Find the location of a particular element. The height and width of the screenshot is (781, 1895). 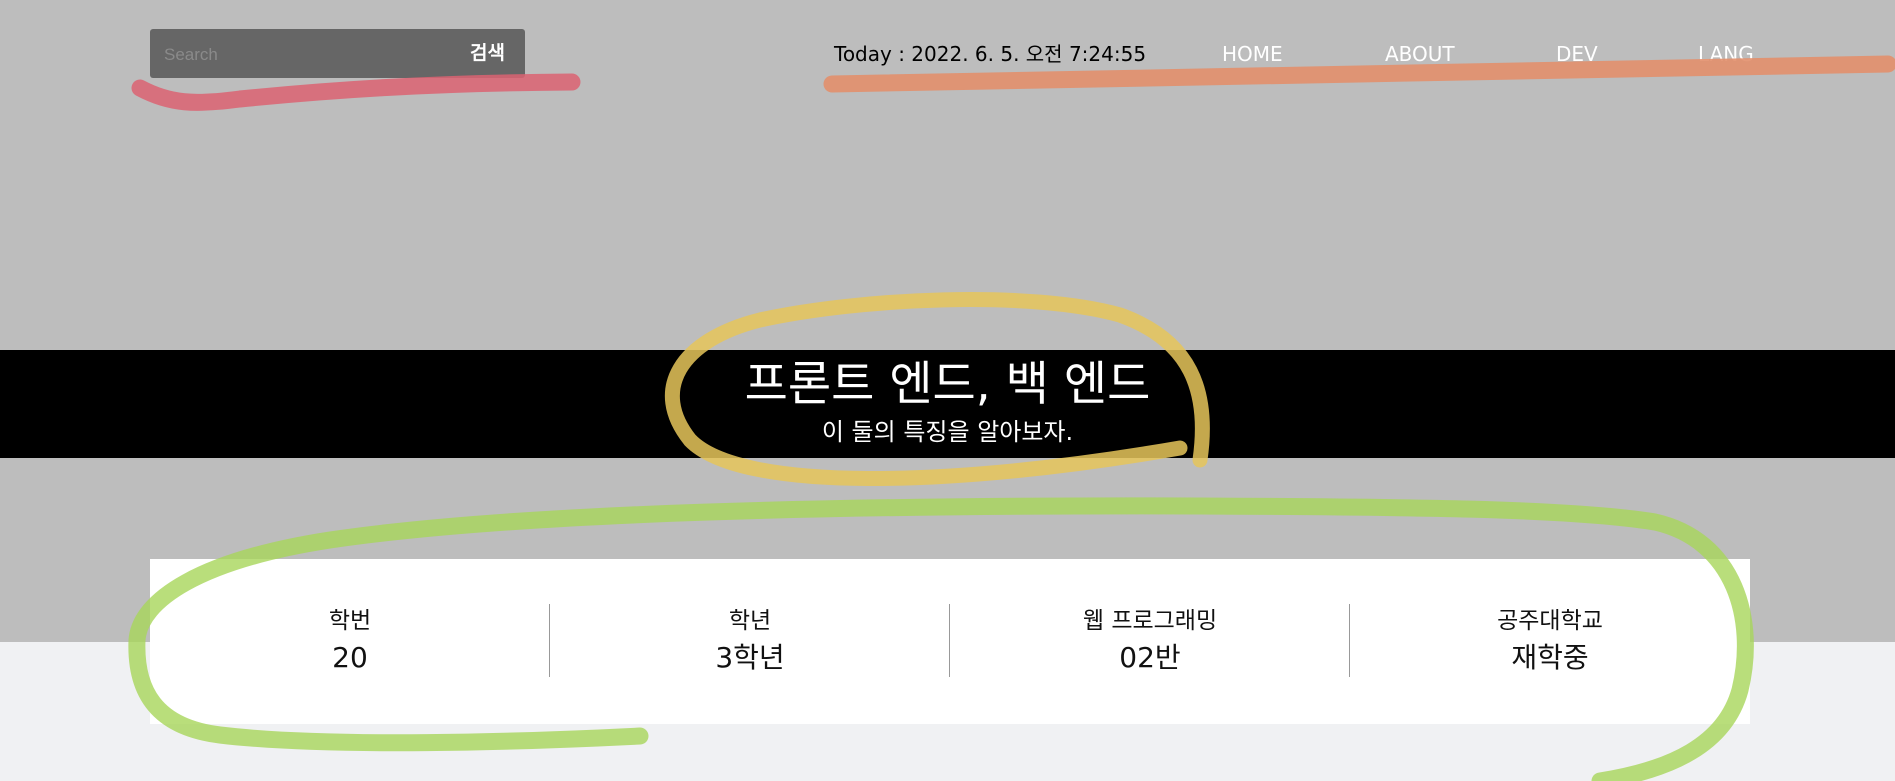

info-item-student-id: 학번 20 is located at coordinates (350, 640).